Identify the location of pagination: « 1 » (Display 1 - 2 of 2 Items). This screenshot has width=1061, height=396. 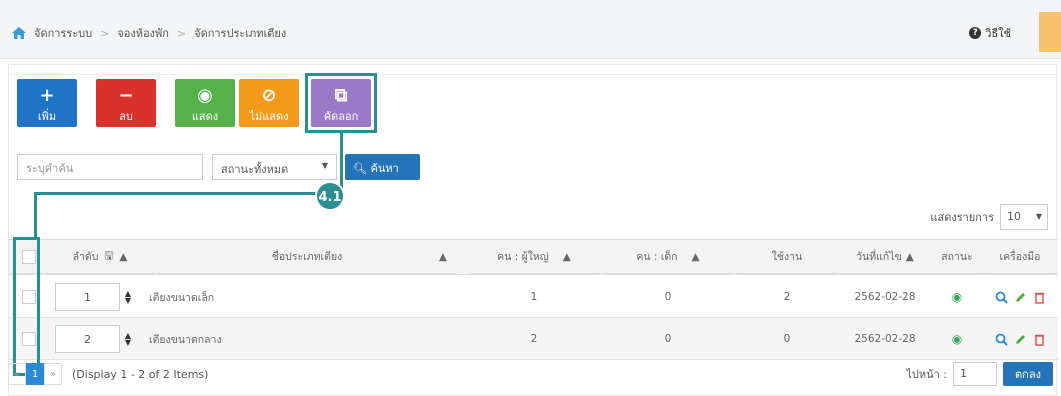
(108, 374).